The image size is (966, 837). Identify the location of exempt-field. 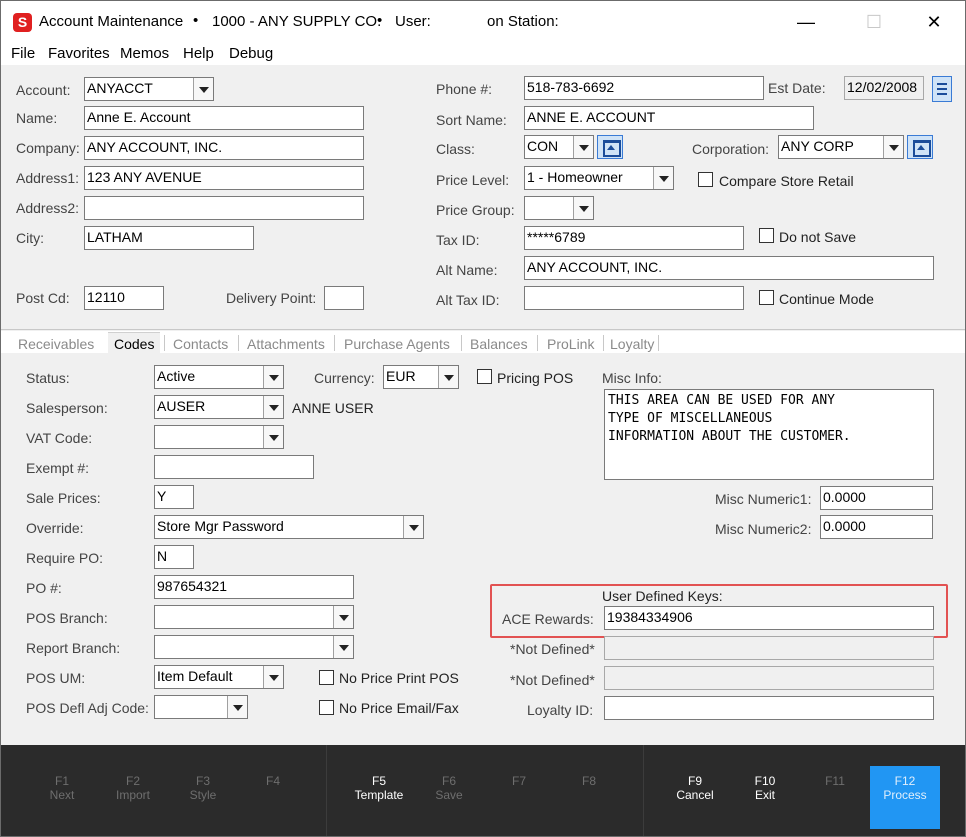
(234, 467).